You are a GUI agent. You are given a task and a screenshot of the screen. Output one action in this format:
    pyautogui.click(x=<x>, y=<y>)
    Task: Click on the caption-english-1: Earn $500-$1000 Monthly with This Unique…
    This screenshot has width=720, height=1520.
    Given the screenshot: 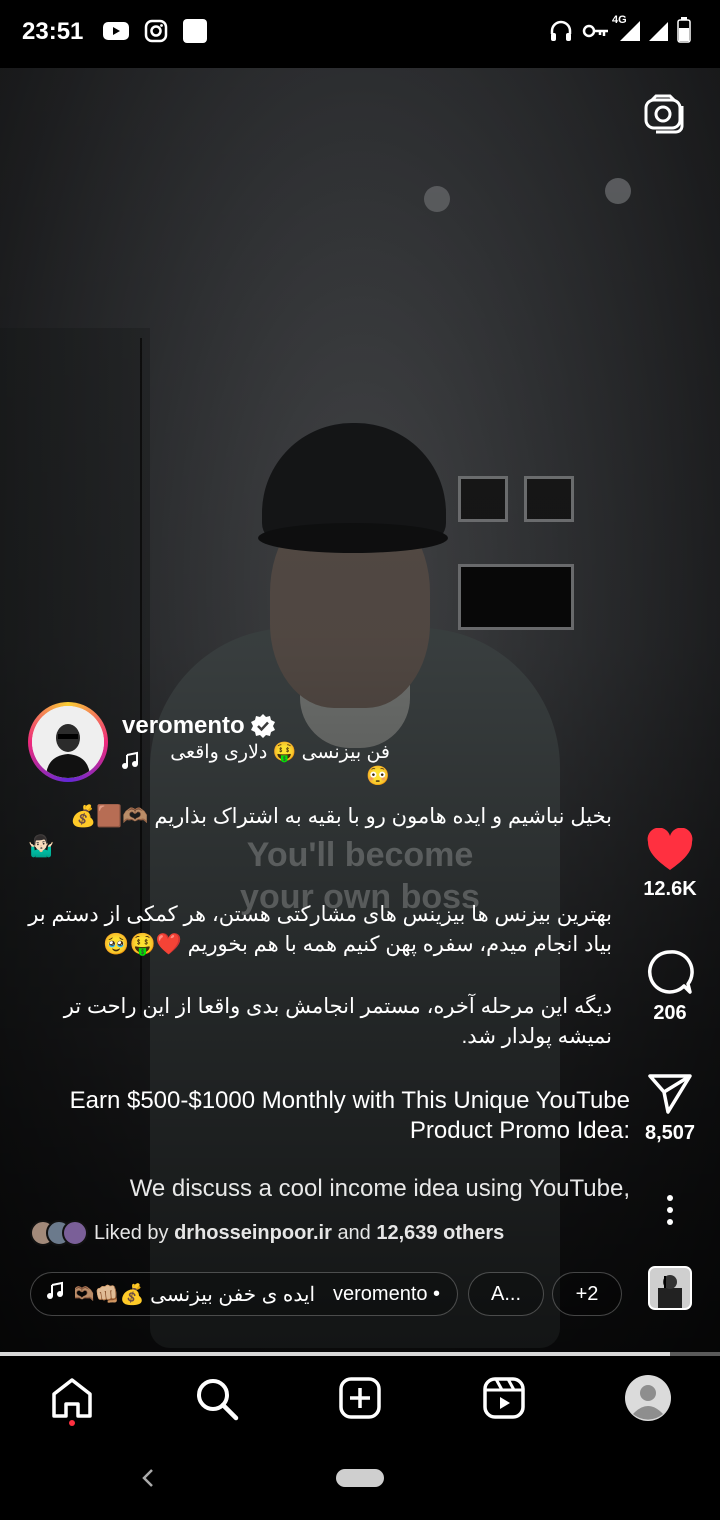 What is the action you would take?
    pyautogui.click(x=349, y=1115)
    